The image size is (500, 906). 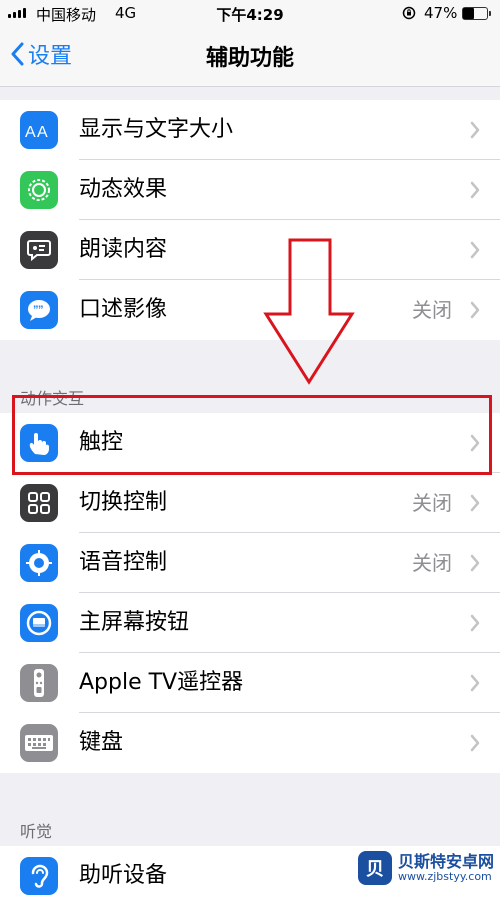 I want to click on home-button-icon, so click(x=39, y=623).